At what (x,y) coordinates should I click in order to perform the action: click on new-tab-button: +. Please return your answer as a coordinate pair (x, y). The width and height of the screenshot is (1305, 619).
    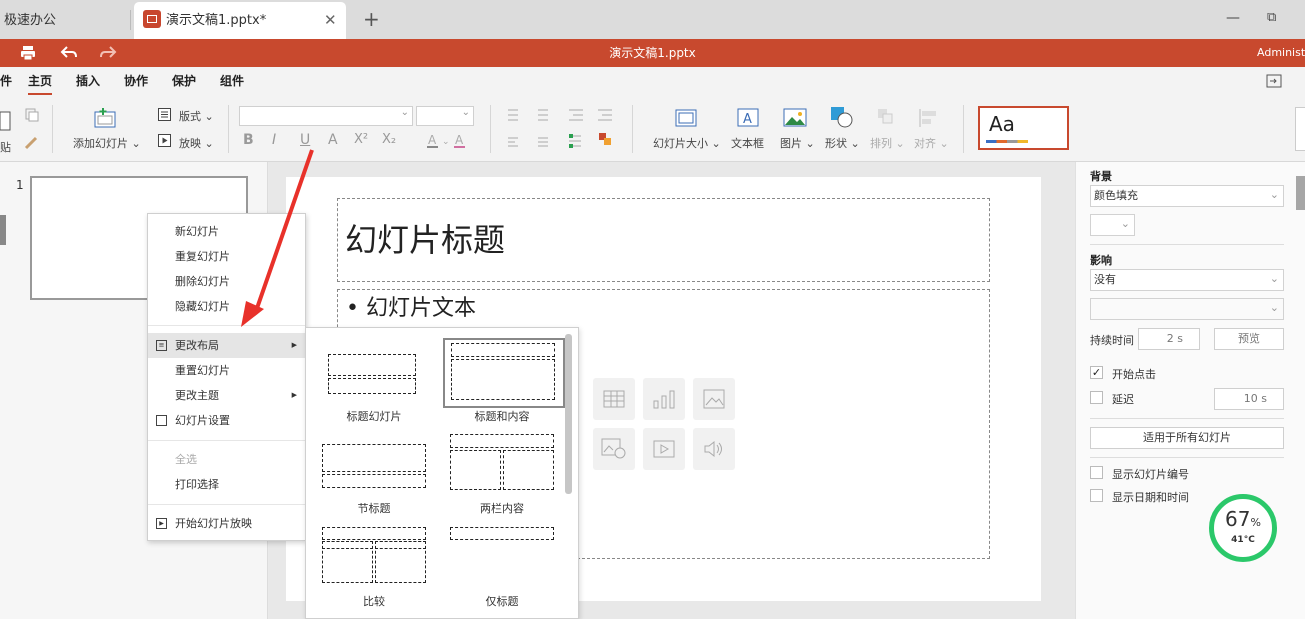
    Looking at the image, I should click on (371, 19).